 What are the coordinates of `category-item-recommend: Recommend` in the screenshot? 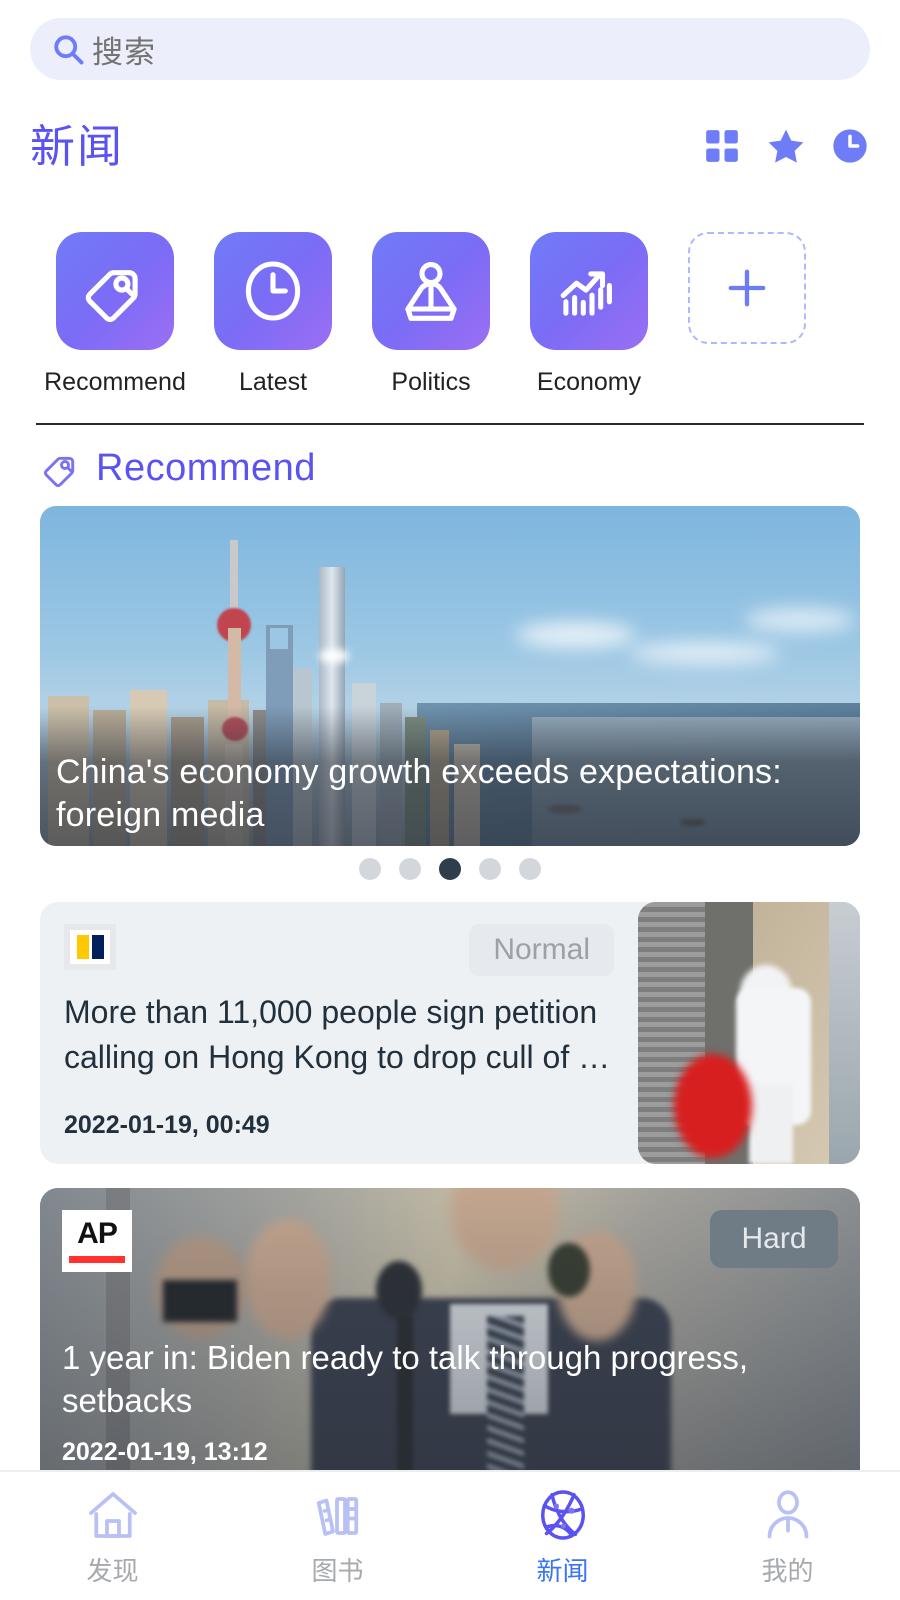 It's located at (115, 314).